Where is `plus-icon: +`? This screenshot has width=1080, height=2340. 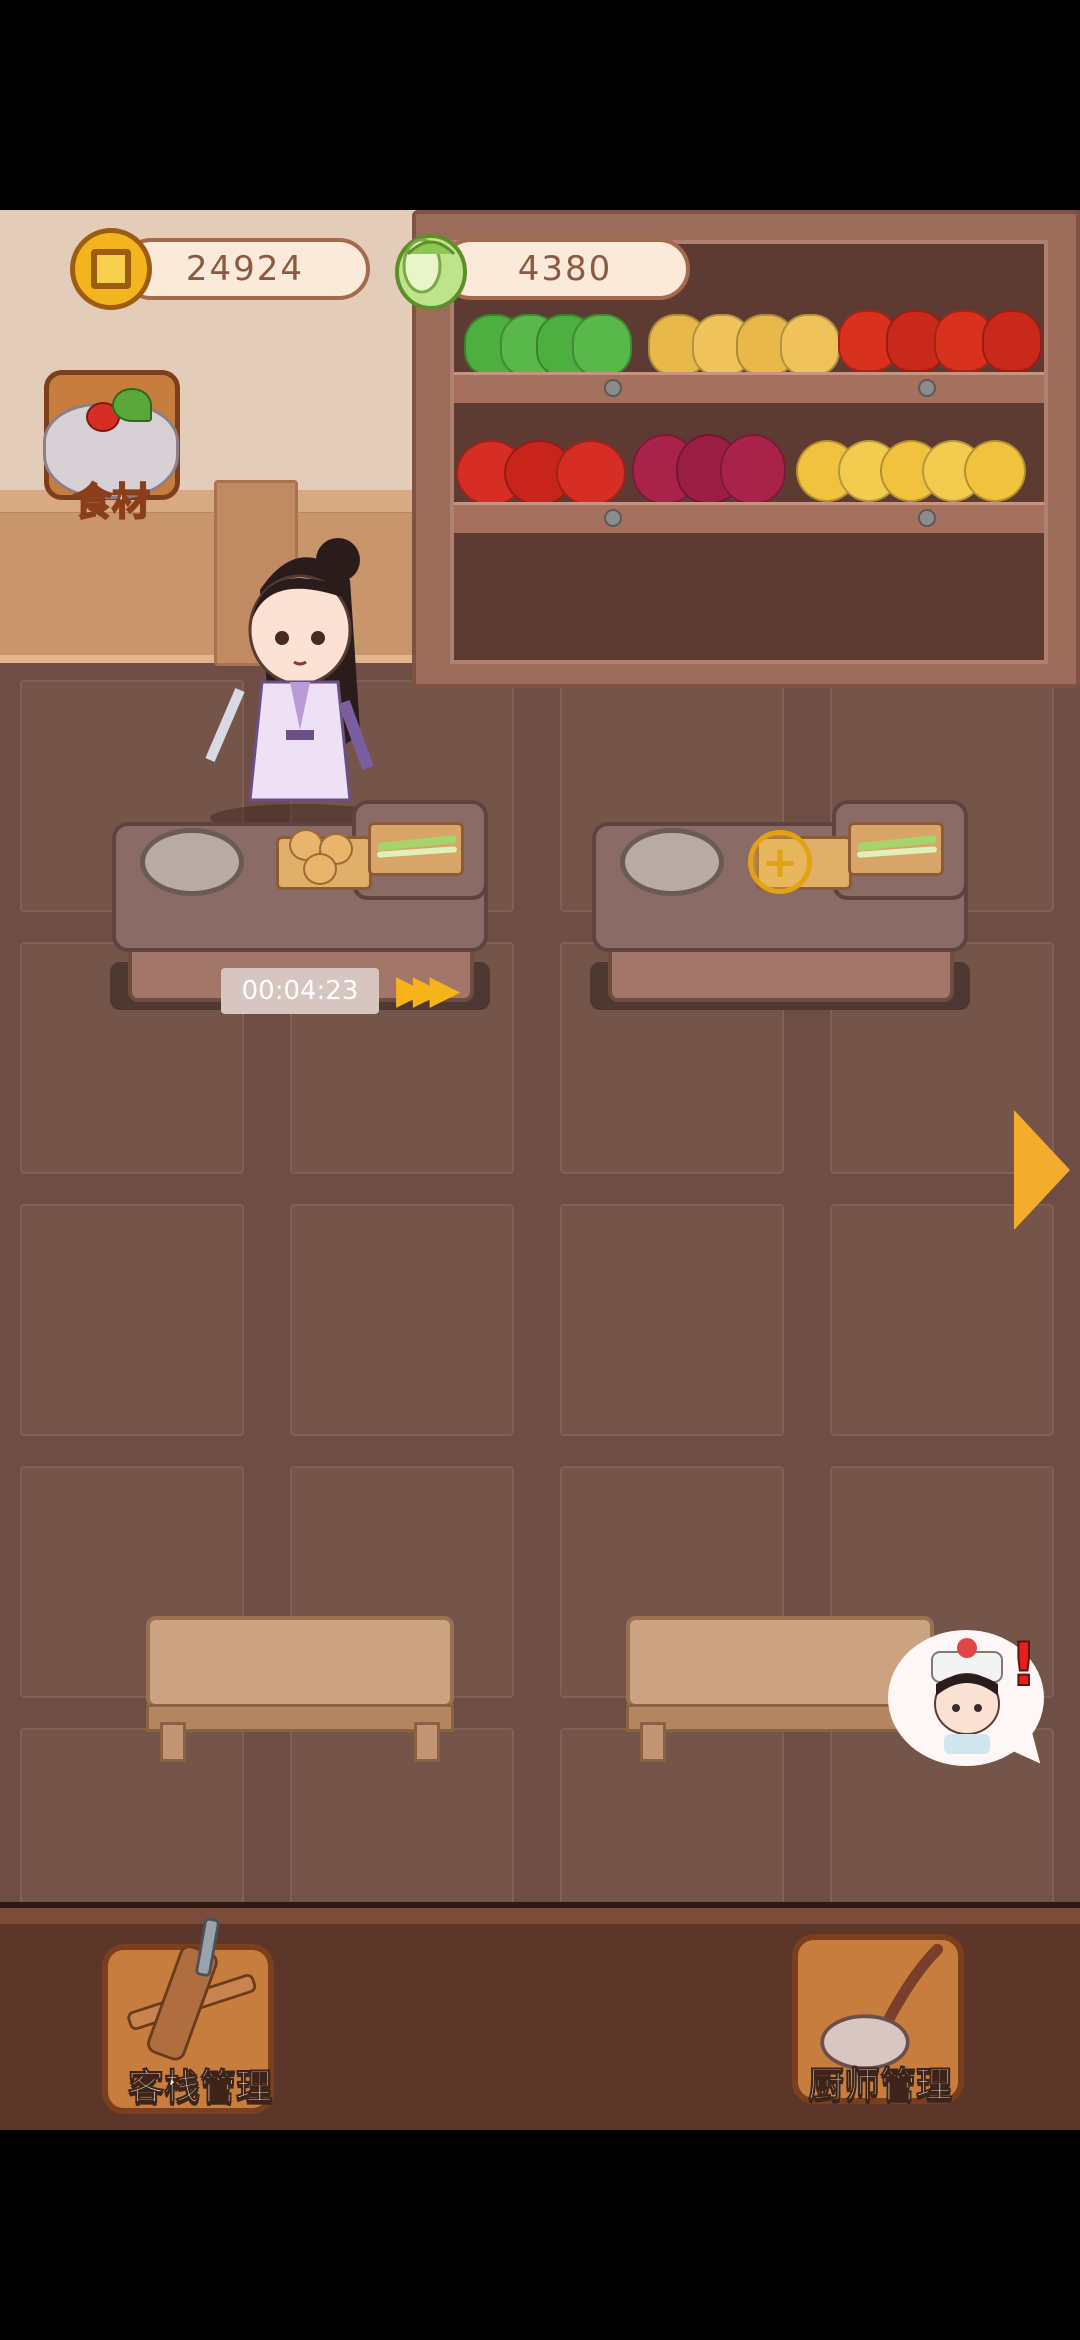
plus-icon: + is located at coordinates (780, 862).